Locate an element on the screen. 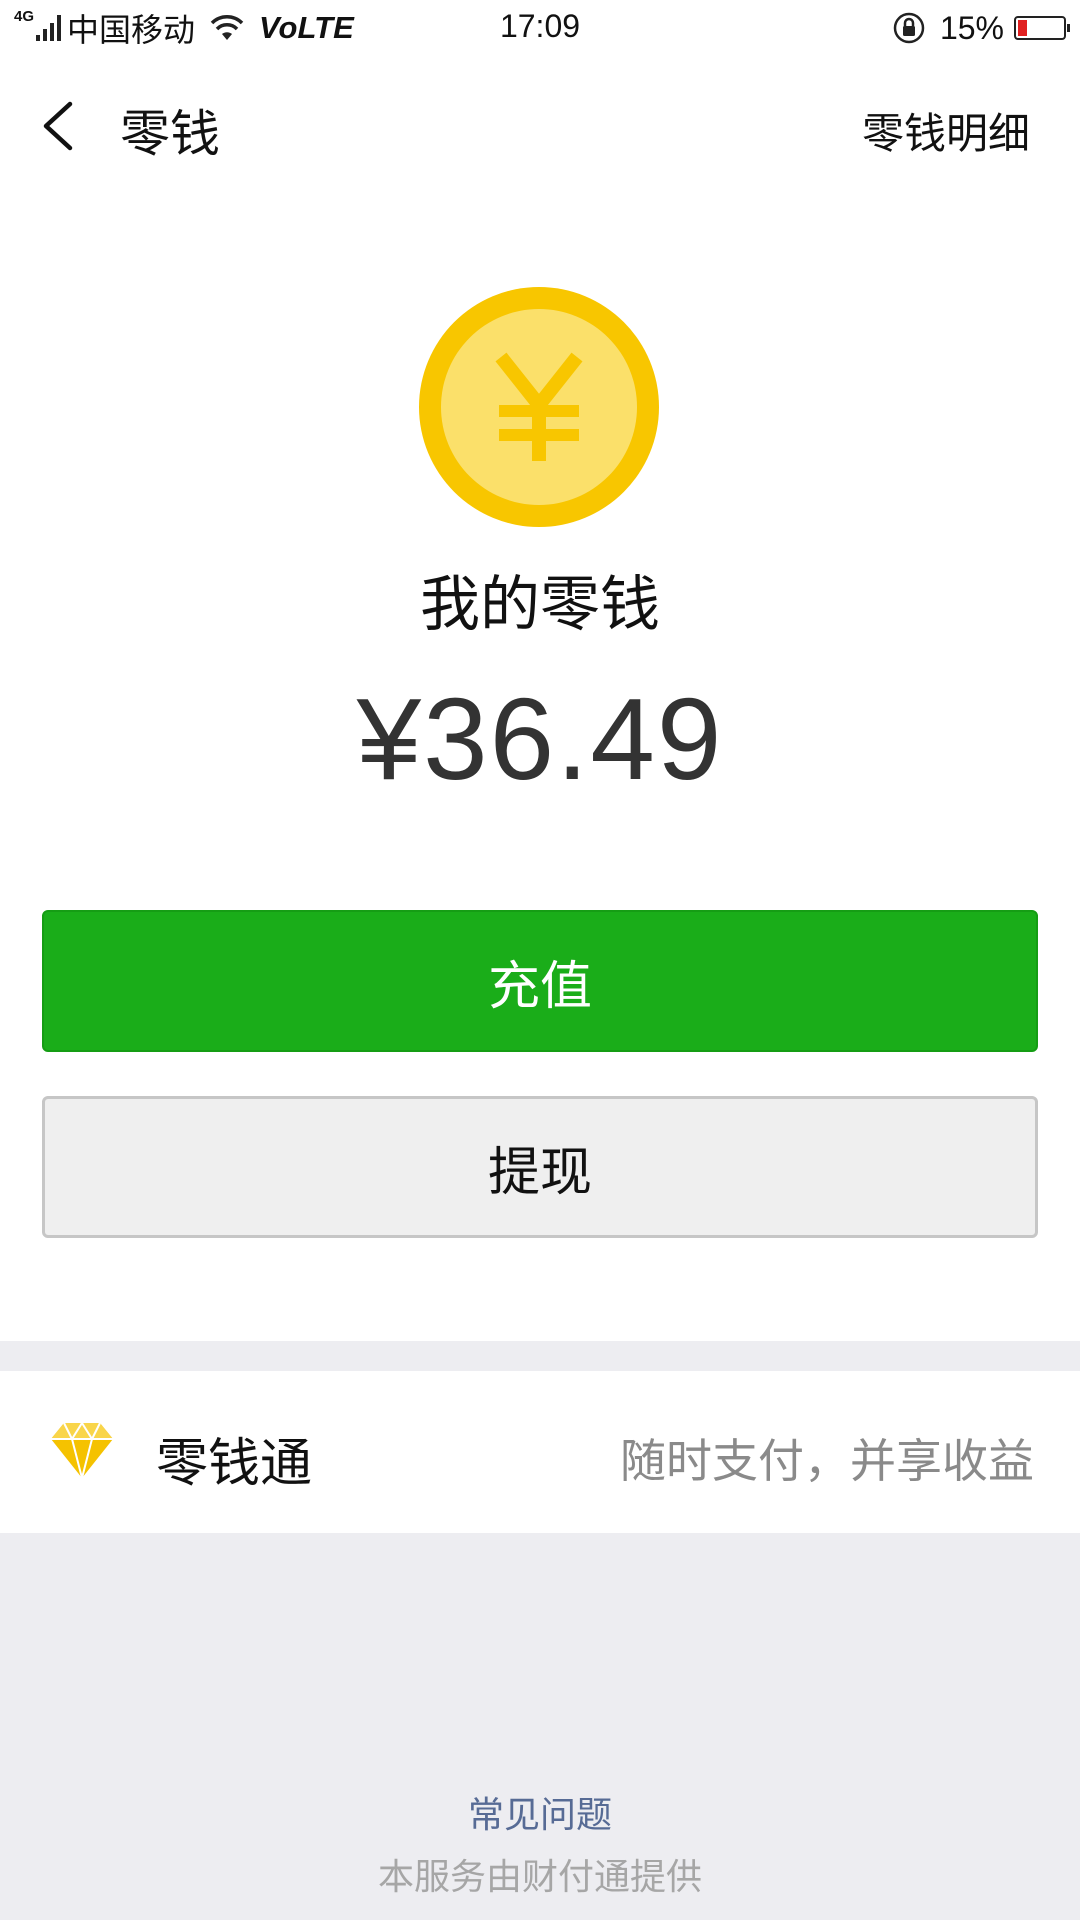 The width and height of the screenshot is (1080, 1920). withdraw-button: 提现 is located at coordinates (540, 1167).